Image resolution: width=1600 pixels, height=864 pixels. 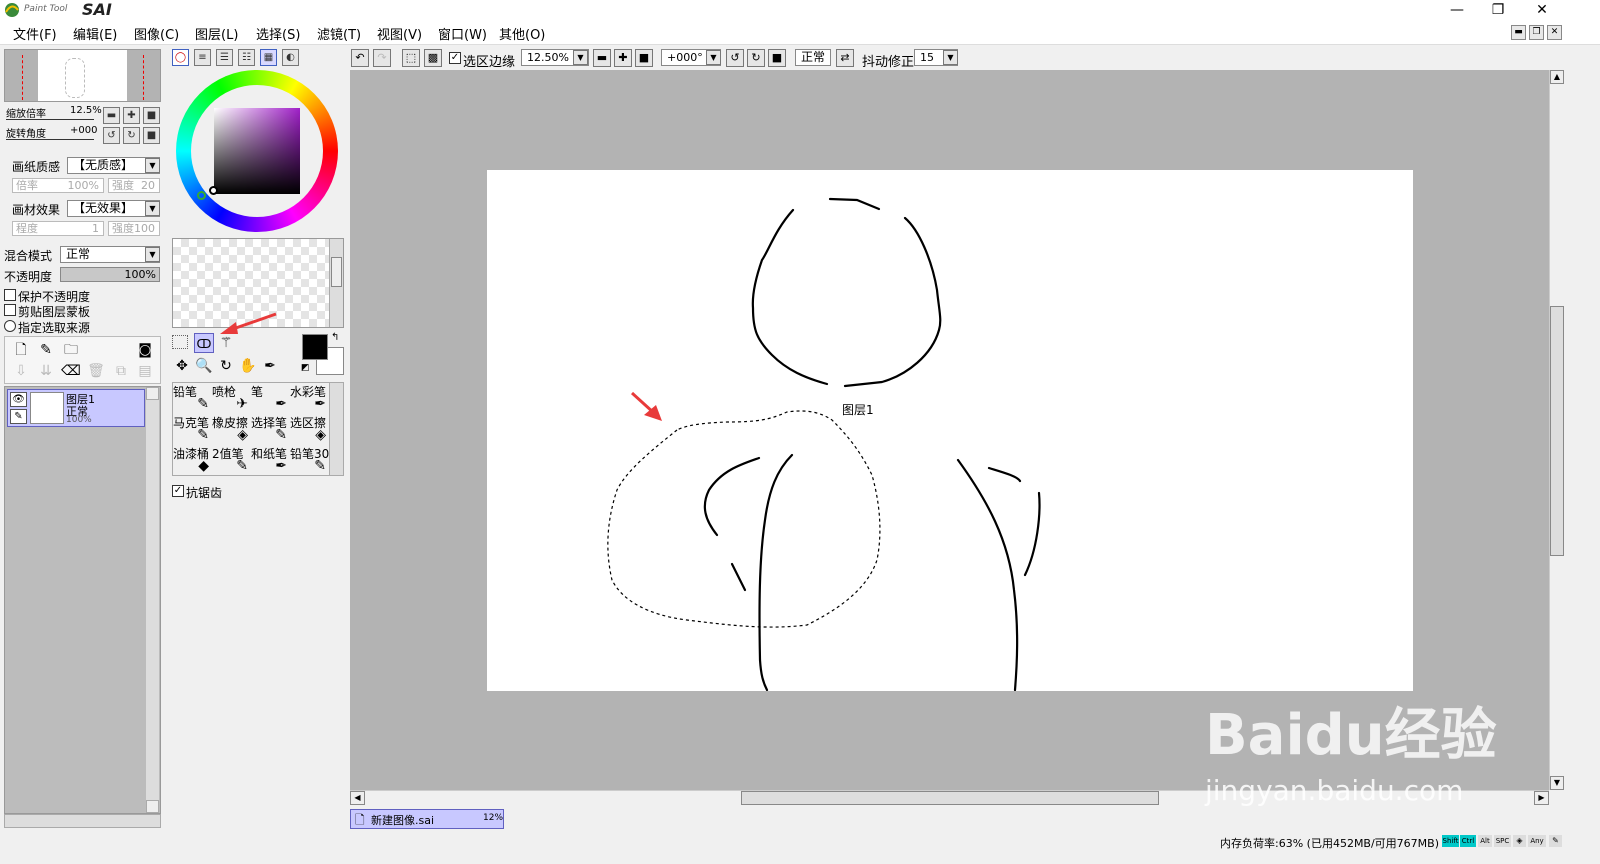 What do you see at coordinates (204, 343) in the screenshot?
I see `lasso-icon: ↀ` at bounding box center [204, 343].